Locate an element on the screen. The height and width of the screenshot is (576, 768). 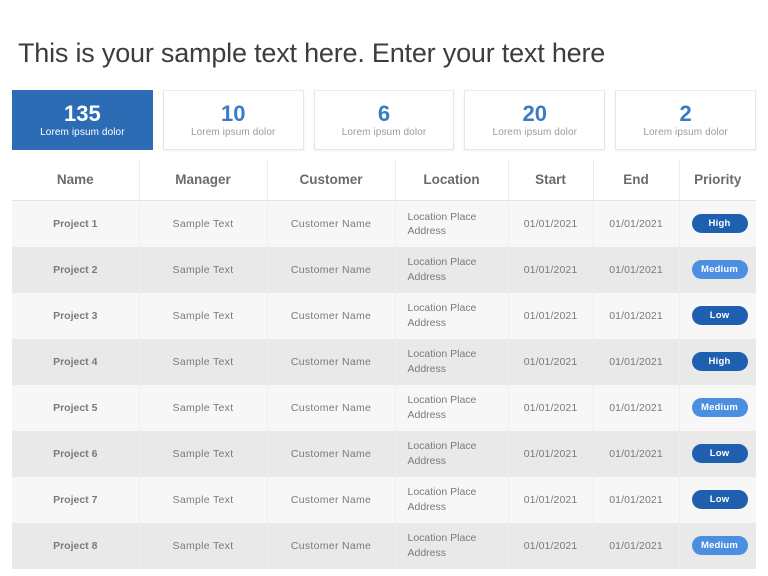
project-name: Project 5 is located at coordinates (76, 407).